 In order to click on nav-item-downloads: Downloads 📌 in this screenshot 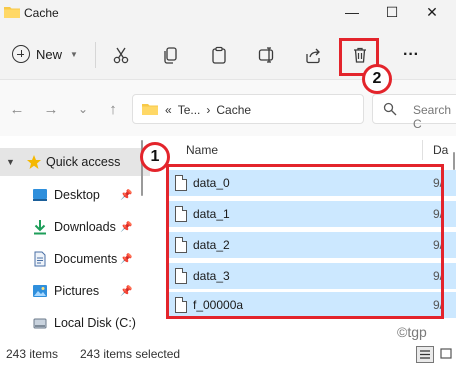, I will do `click(75, 227)`.